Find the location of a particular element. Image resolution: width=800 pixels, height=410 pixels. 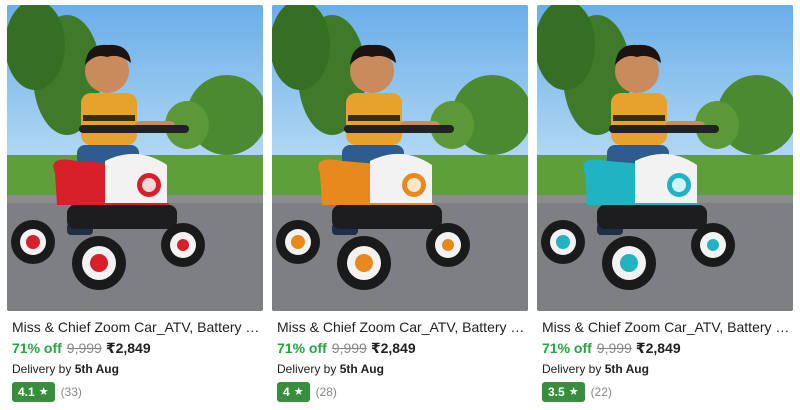

rating-badge: 4.1 ★ is located at coordinates (33, 392).